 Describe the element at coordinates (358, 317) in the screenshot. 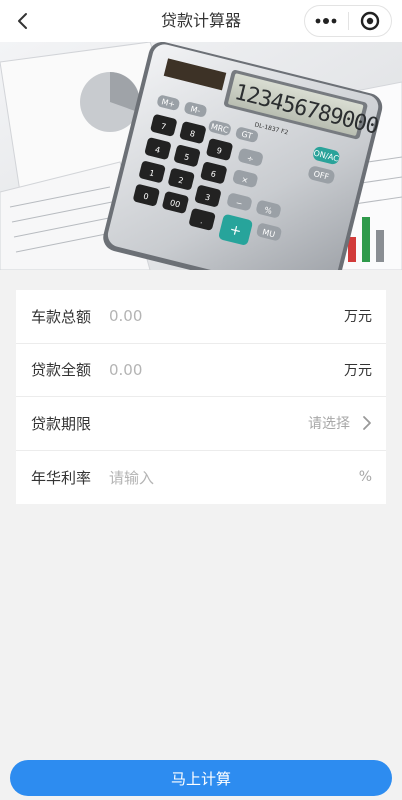

I see `car-total-unit: 万元` at that location.